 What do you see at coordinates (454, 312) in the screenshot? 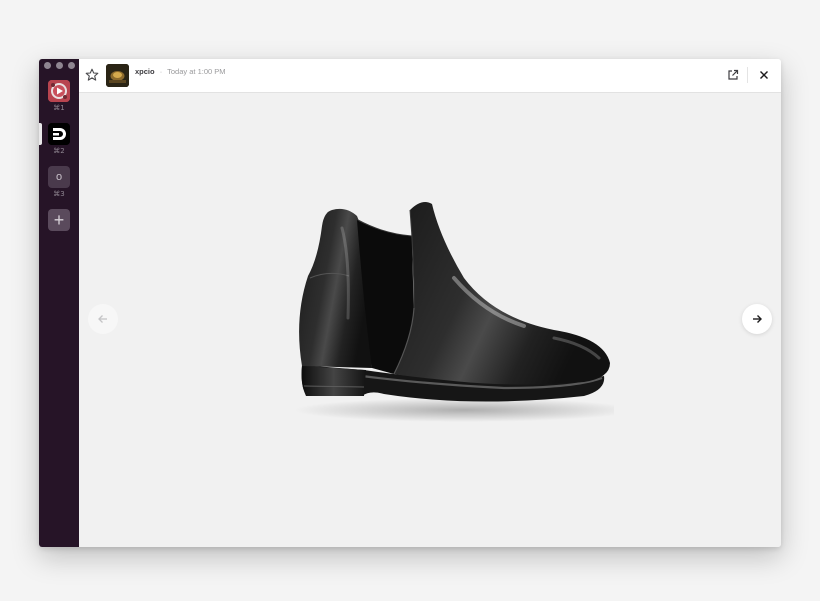
I see `boot-image` at bounding box center [454, 312].